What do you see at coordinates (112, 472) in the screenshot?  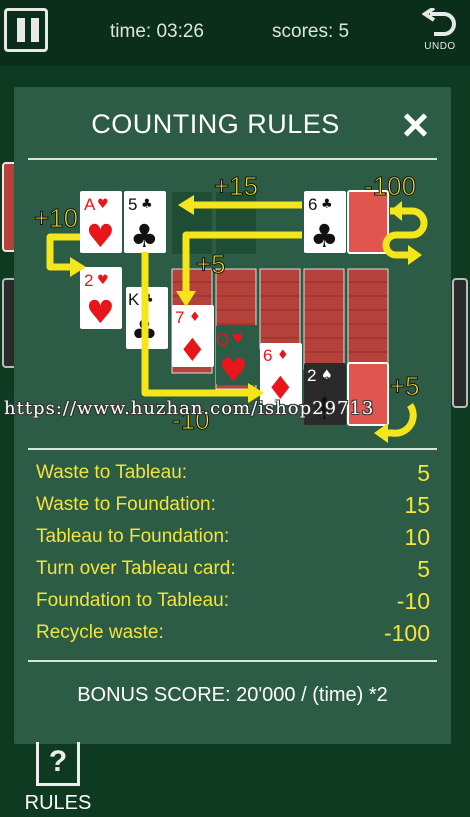 I see `rule-label: Waste to Tableau:` at bounding box center [112, 472].